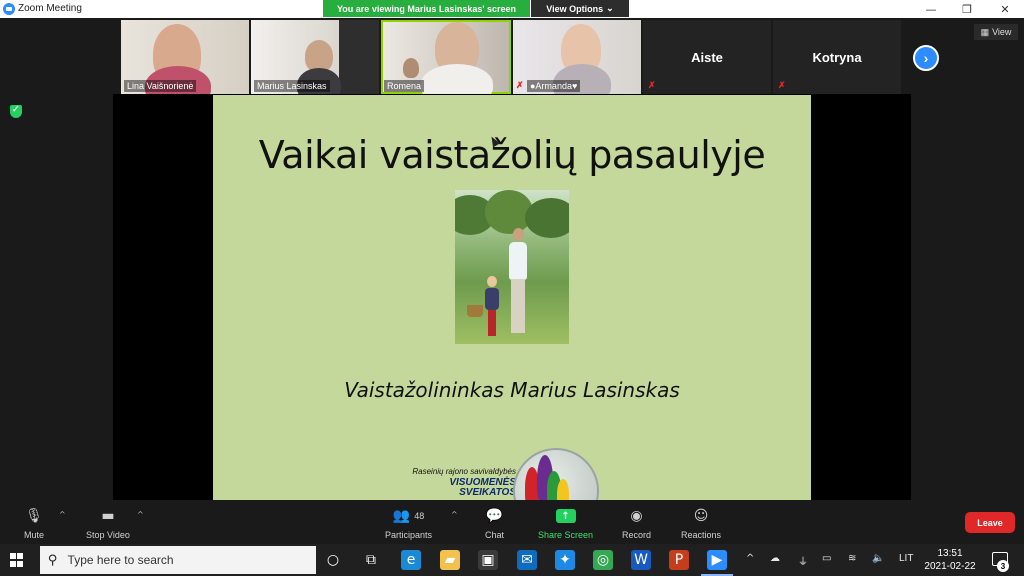 The image size is (1024, 576). What do you see at coordinates (577, 57) in the screenshot?
I see `video-tile: ●Armanda♥ ✗` at bounding box center [577, 57].